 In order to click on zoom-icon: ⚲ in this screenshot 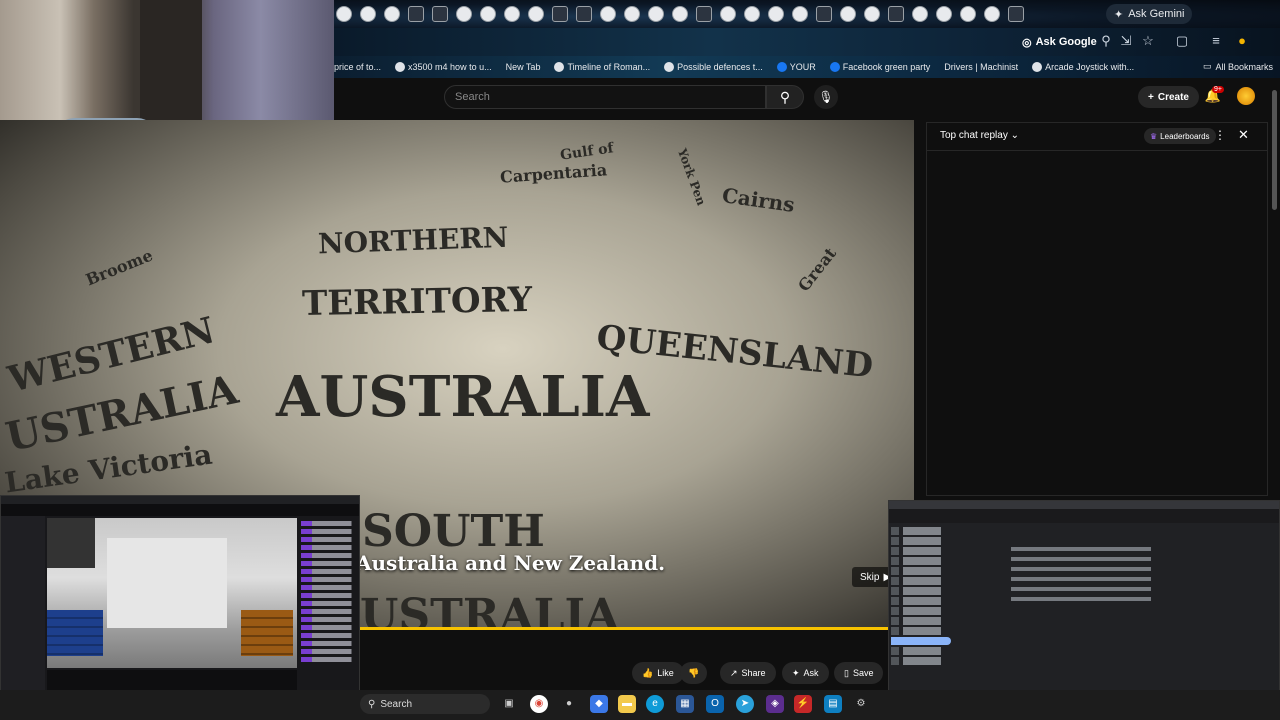, I will do `click(1106, 41)`.